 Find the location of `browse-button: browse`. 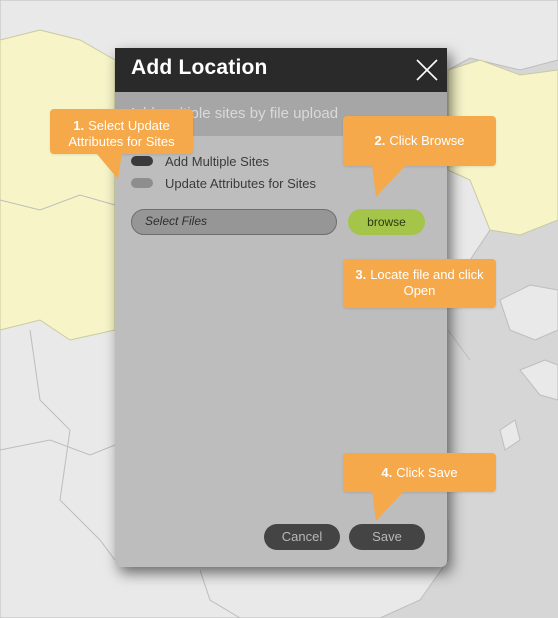

browse-button: browse is located at coordinates (386, 222).